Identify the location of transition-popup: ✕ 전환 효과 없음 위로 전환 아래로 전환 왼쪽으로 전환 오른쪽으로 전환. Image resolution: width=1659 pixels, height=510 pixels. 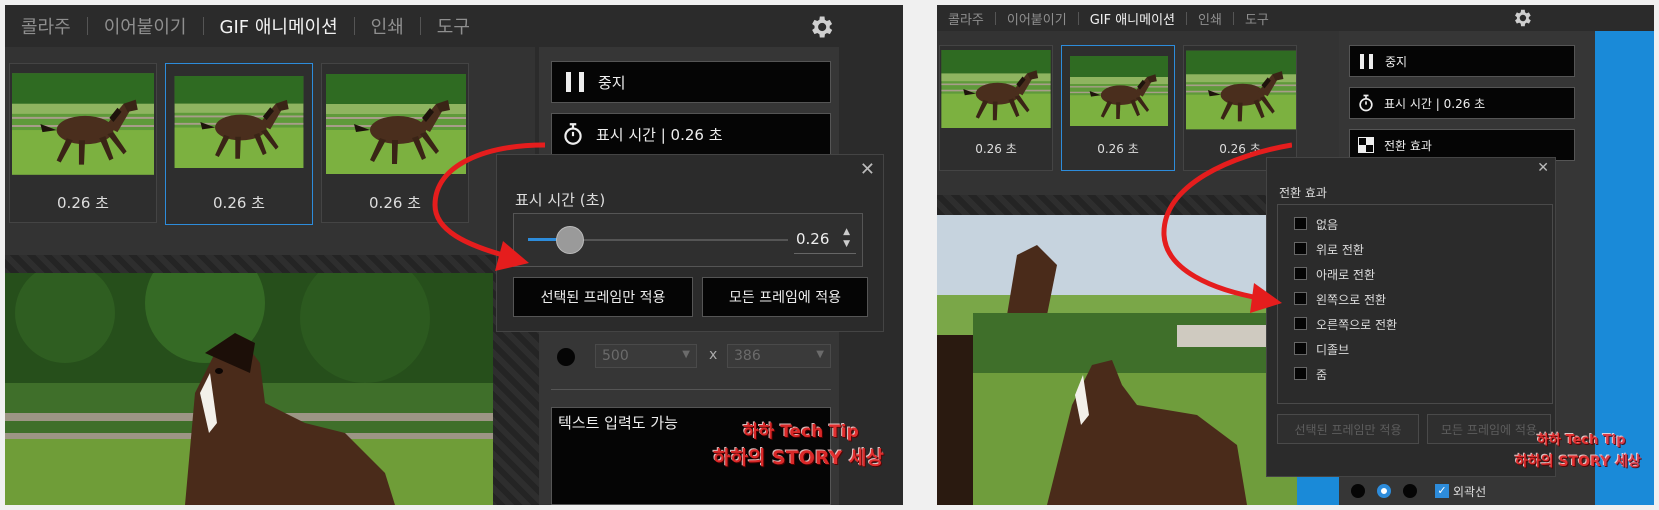
(1411, 317).